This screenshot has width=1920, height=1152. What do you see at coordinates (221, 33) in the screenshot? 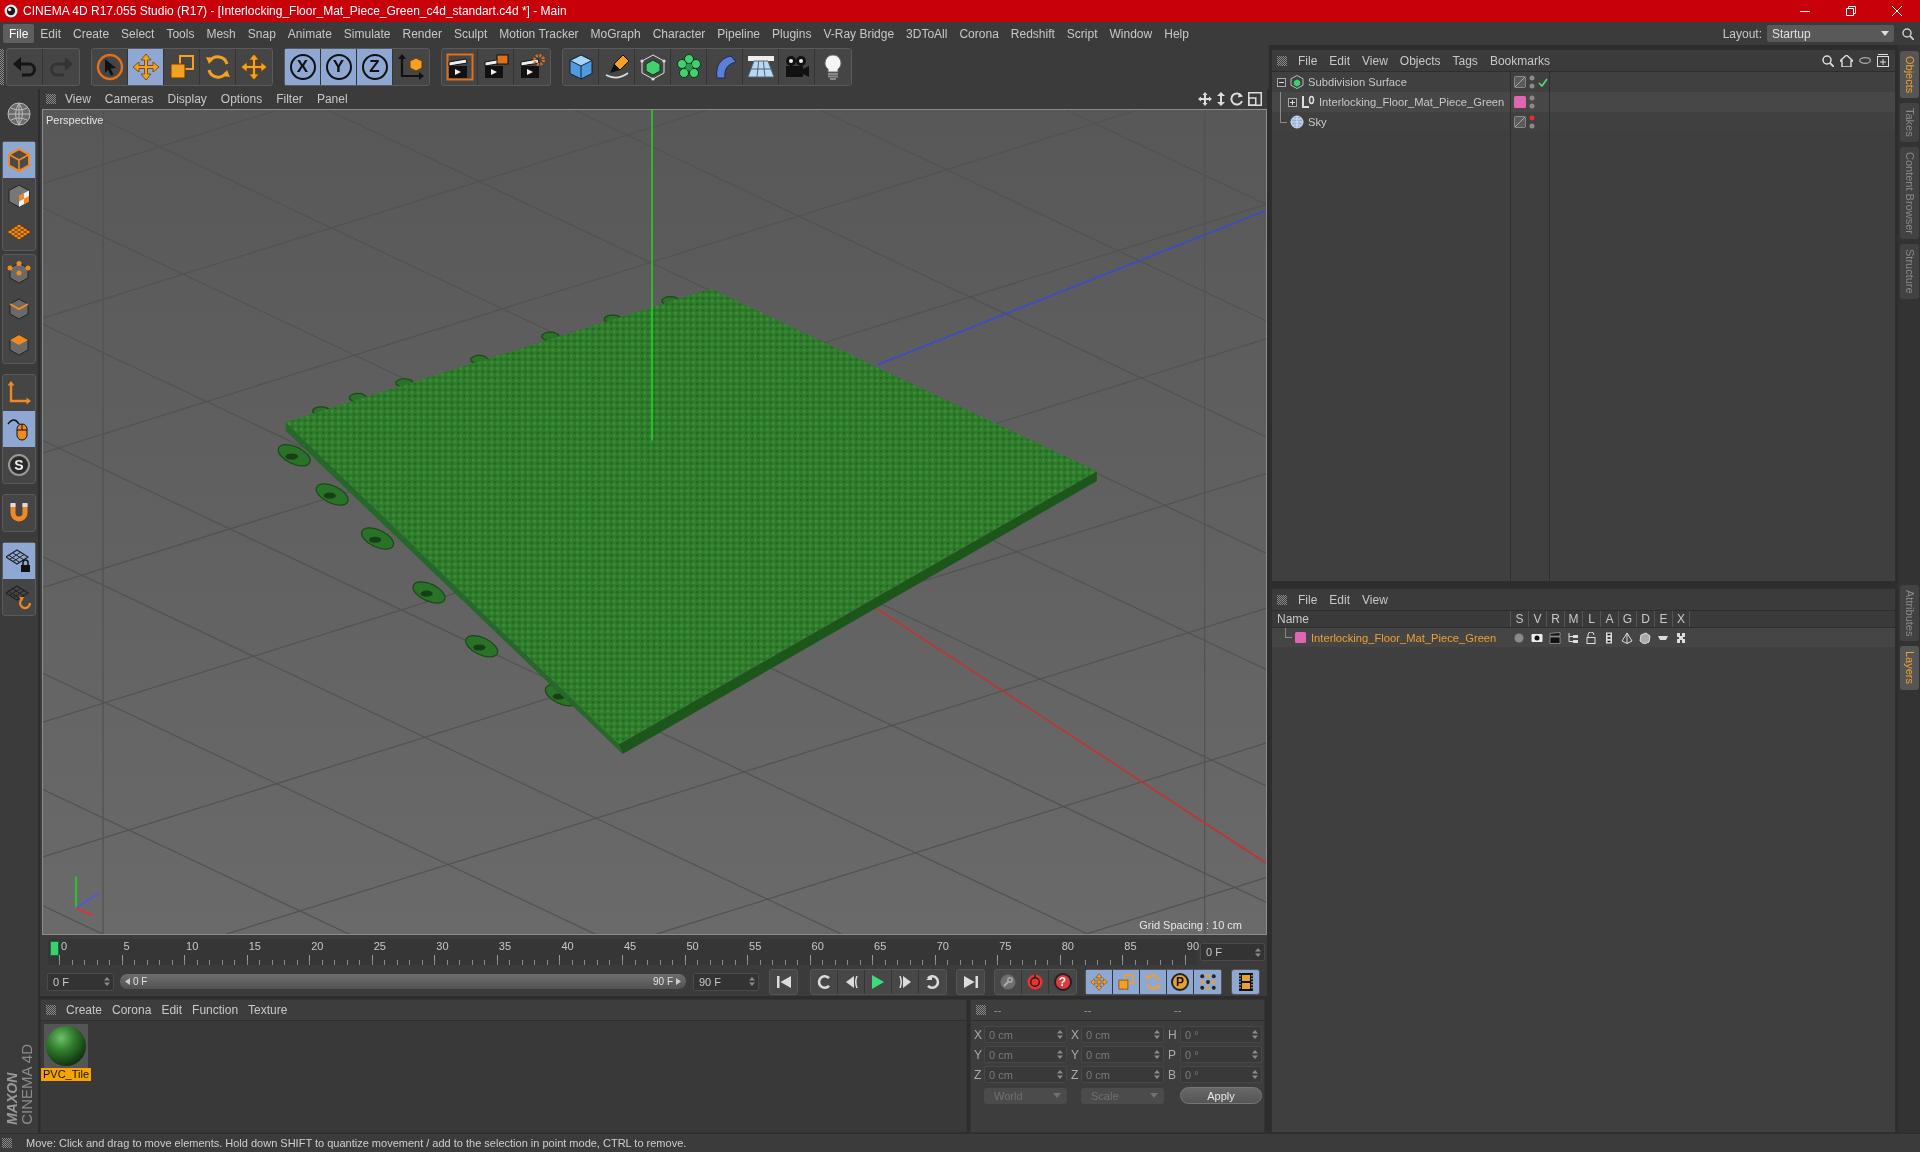
I see `menu-item: Mesh` at bounding box center [221, 33].